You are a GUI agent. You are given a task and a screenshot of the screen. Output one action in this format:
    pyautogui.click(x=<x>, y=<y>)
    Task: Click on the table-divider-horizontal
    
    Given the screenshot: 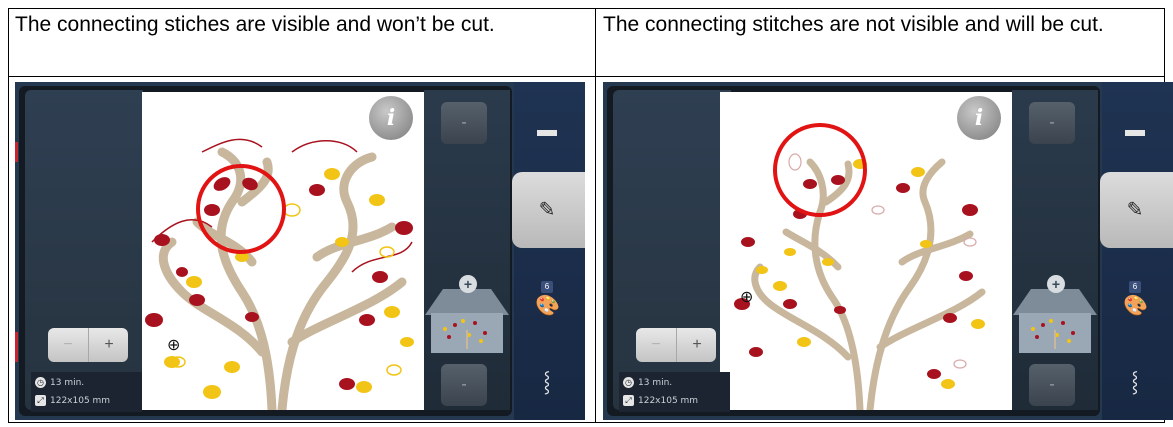 What is the action you would take?
    pyautogui.click(x=586, y=76)
    